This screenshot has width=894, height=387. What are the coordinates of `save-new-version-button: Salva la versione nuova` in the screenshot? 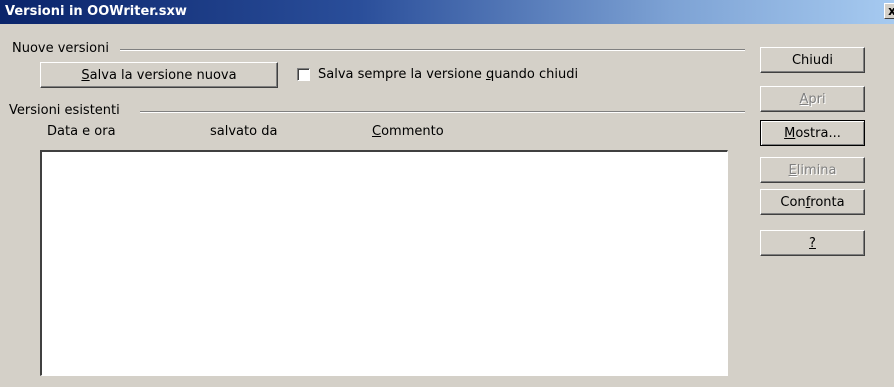 It's located at (159, 75).